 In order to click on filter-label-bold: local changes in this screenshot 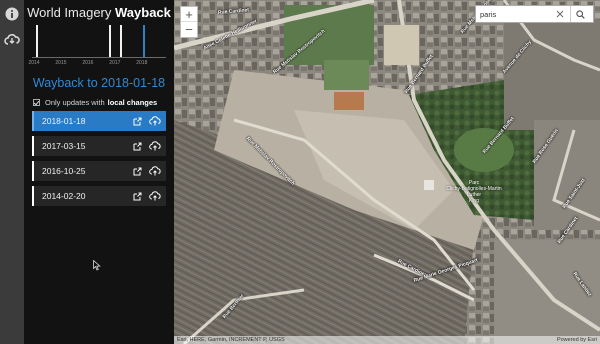, I will do `click(132, 102)`.